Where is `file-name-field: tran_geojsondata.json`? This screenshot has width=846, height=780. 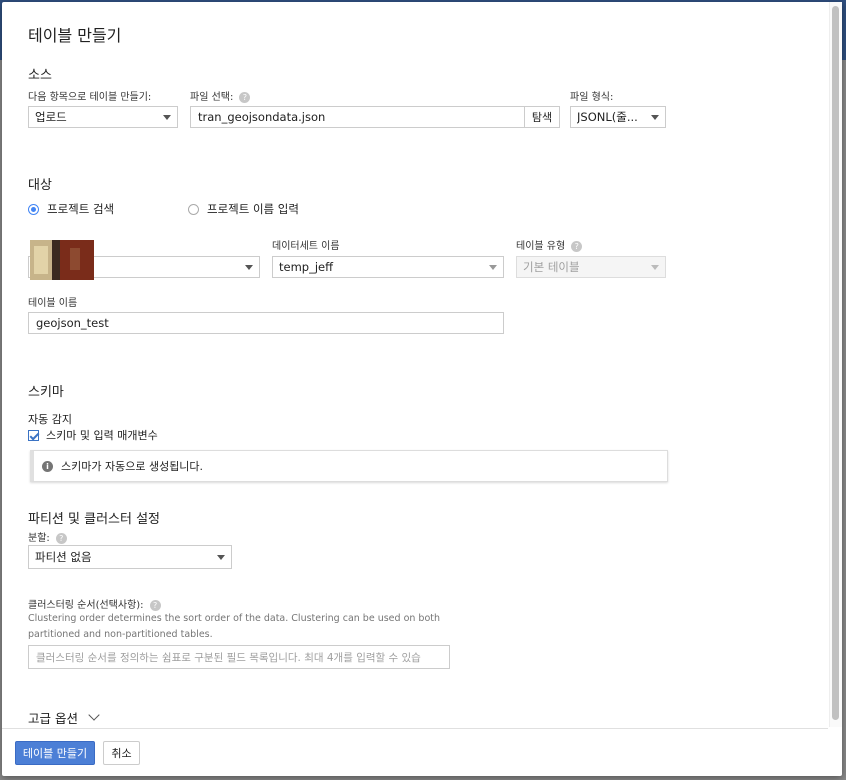
file-name-field: tran_geojsondata.json is located at coordinates (358, 117).